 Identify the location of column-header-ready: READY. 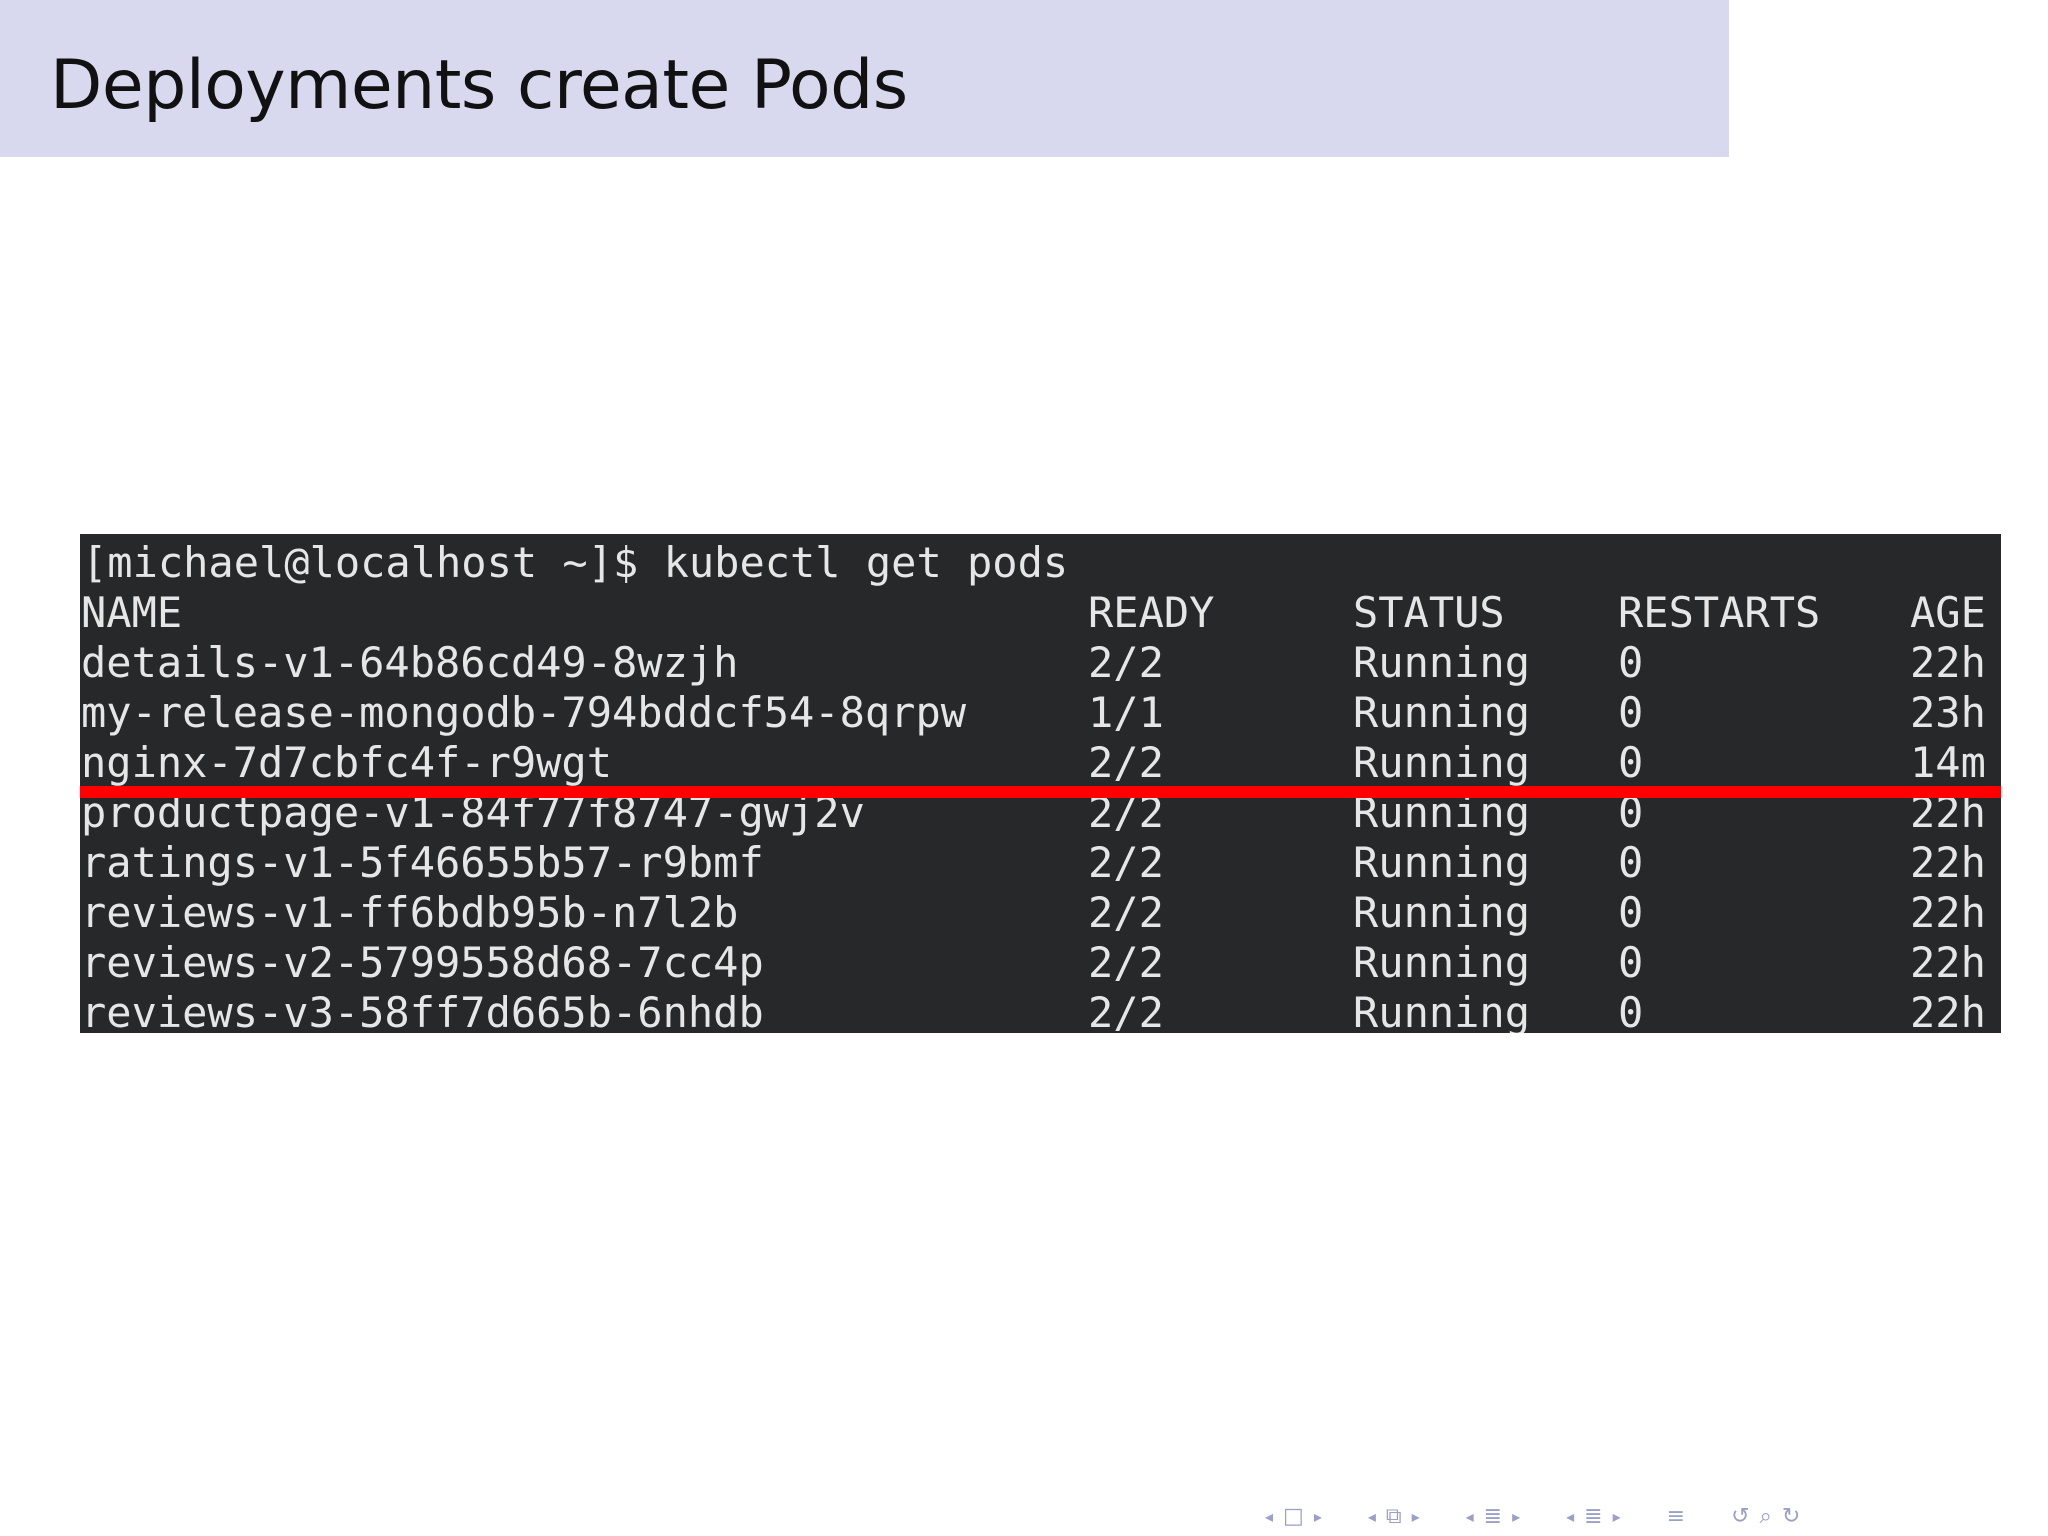
(1151, 612).